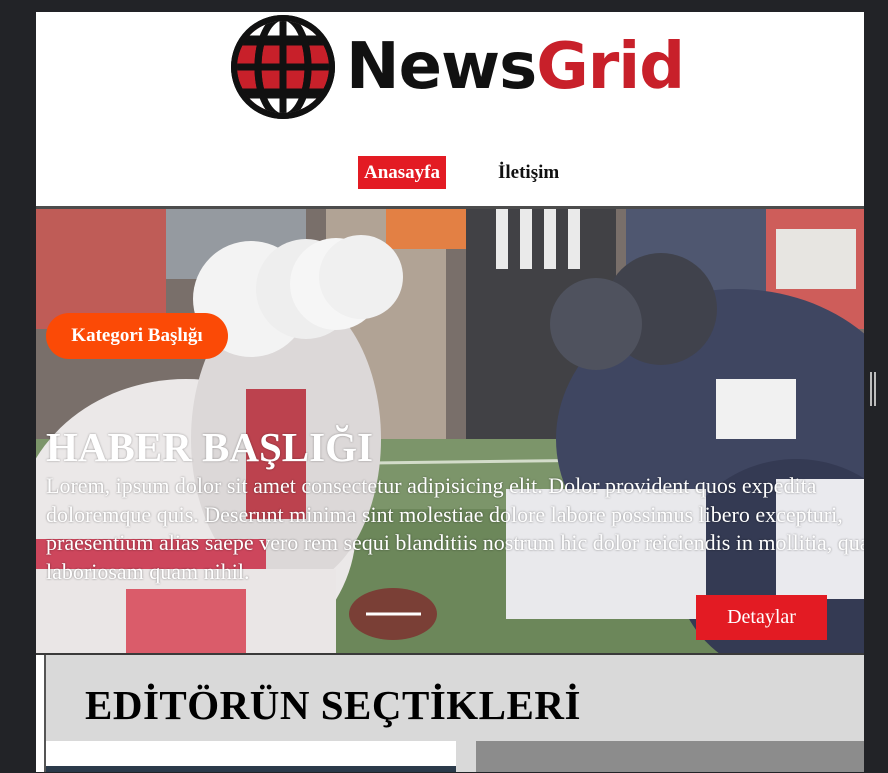  What do you see at coordinates (283, 67) in the screenshot?
I see `globe-icon` at bounding box center [283, 67].